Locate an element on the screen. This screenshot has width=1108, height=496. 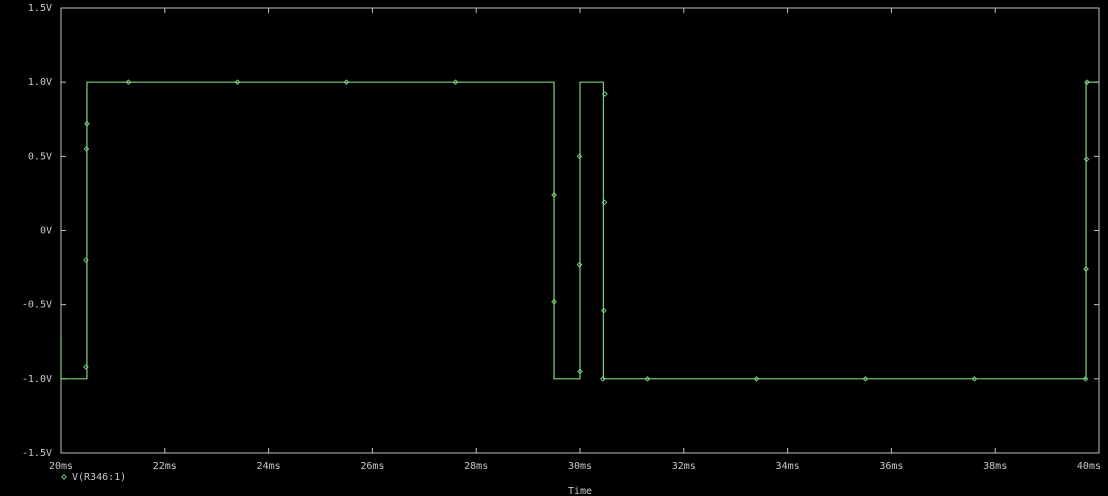
y-tick-label: 0.5V is located at coordinates (40, 156).